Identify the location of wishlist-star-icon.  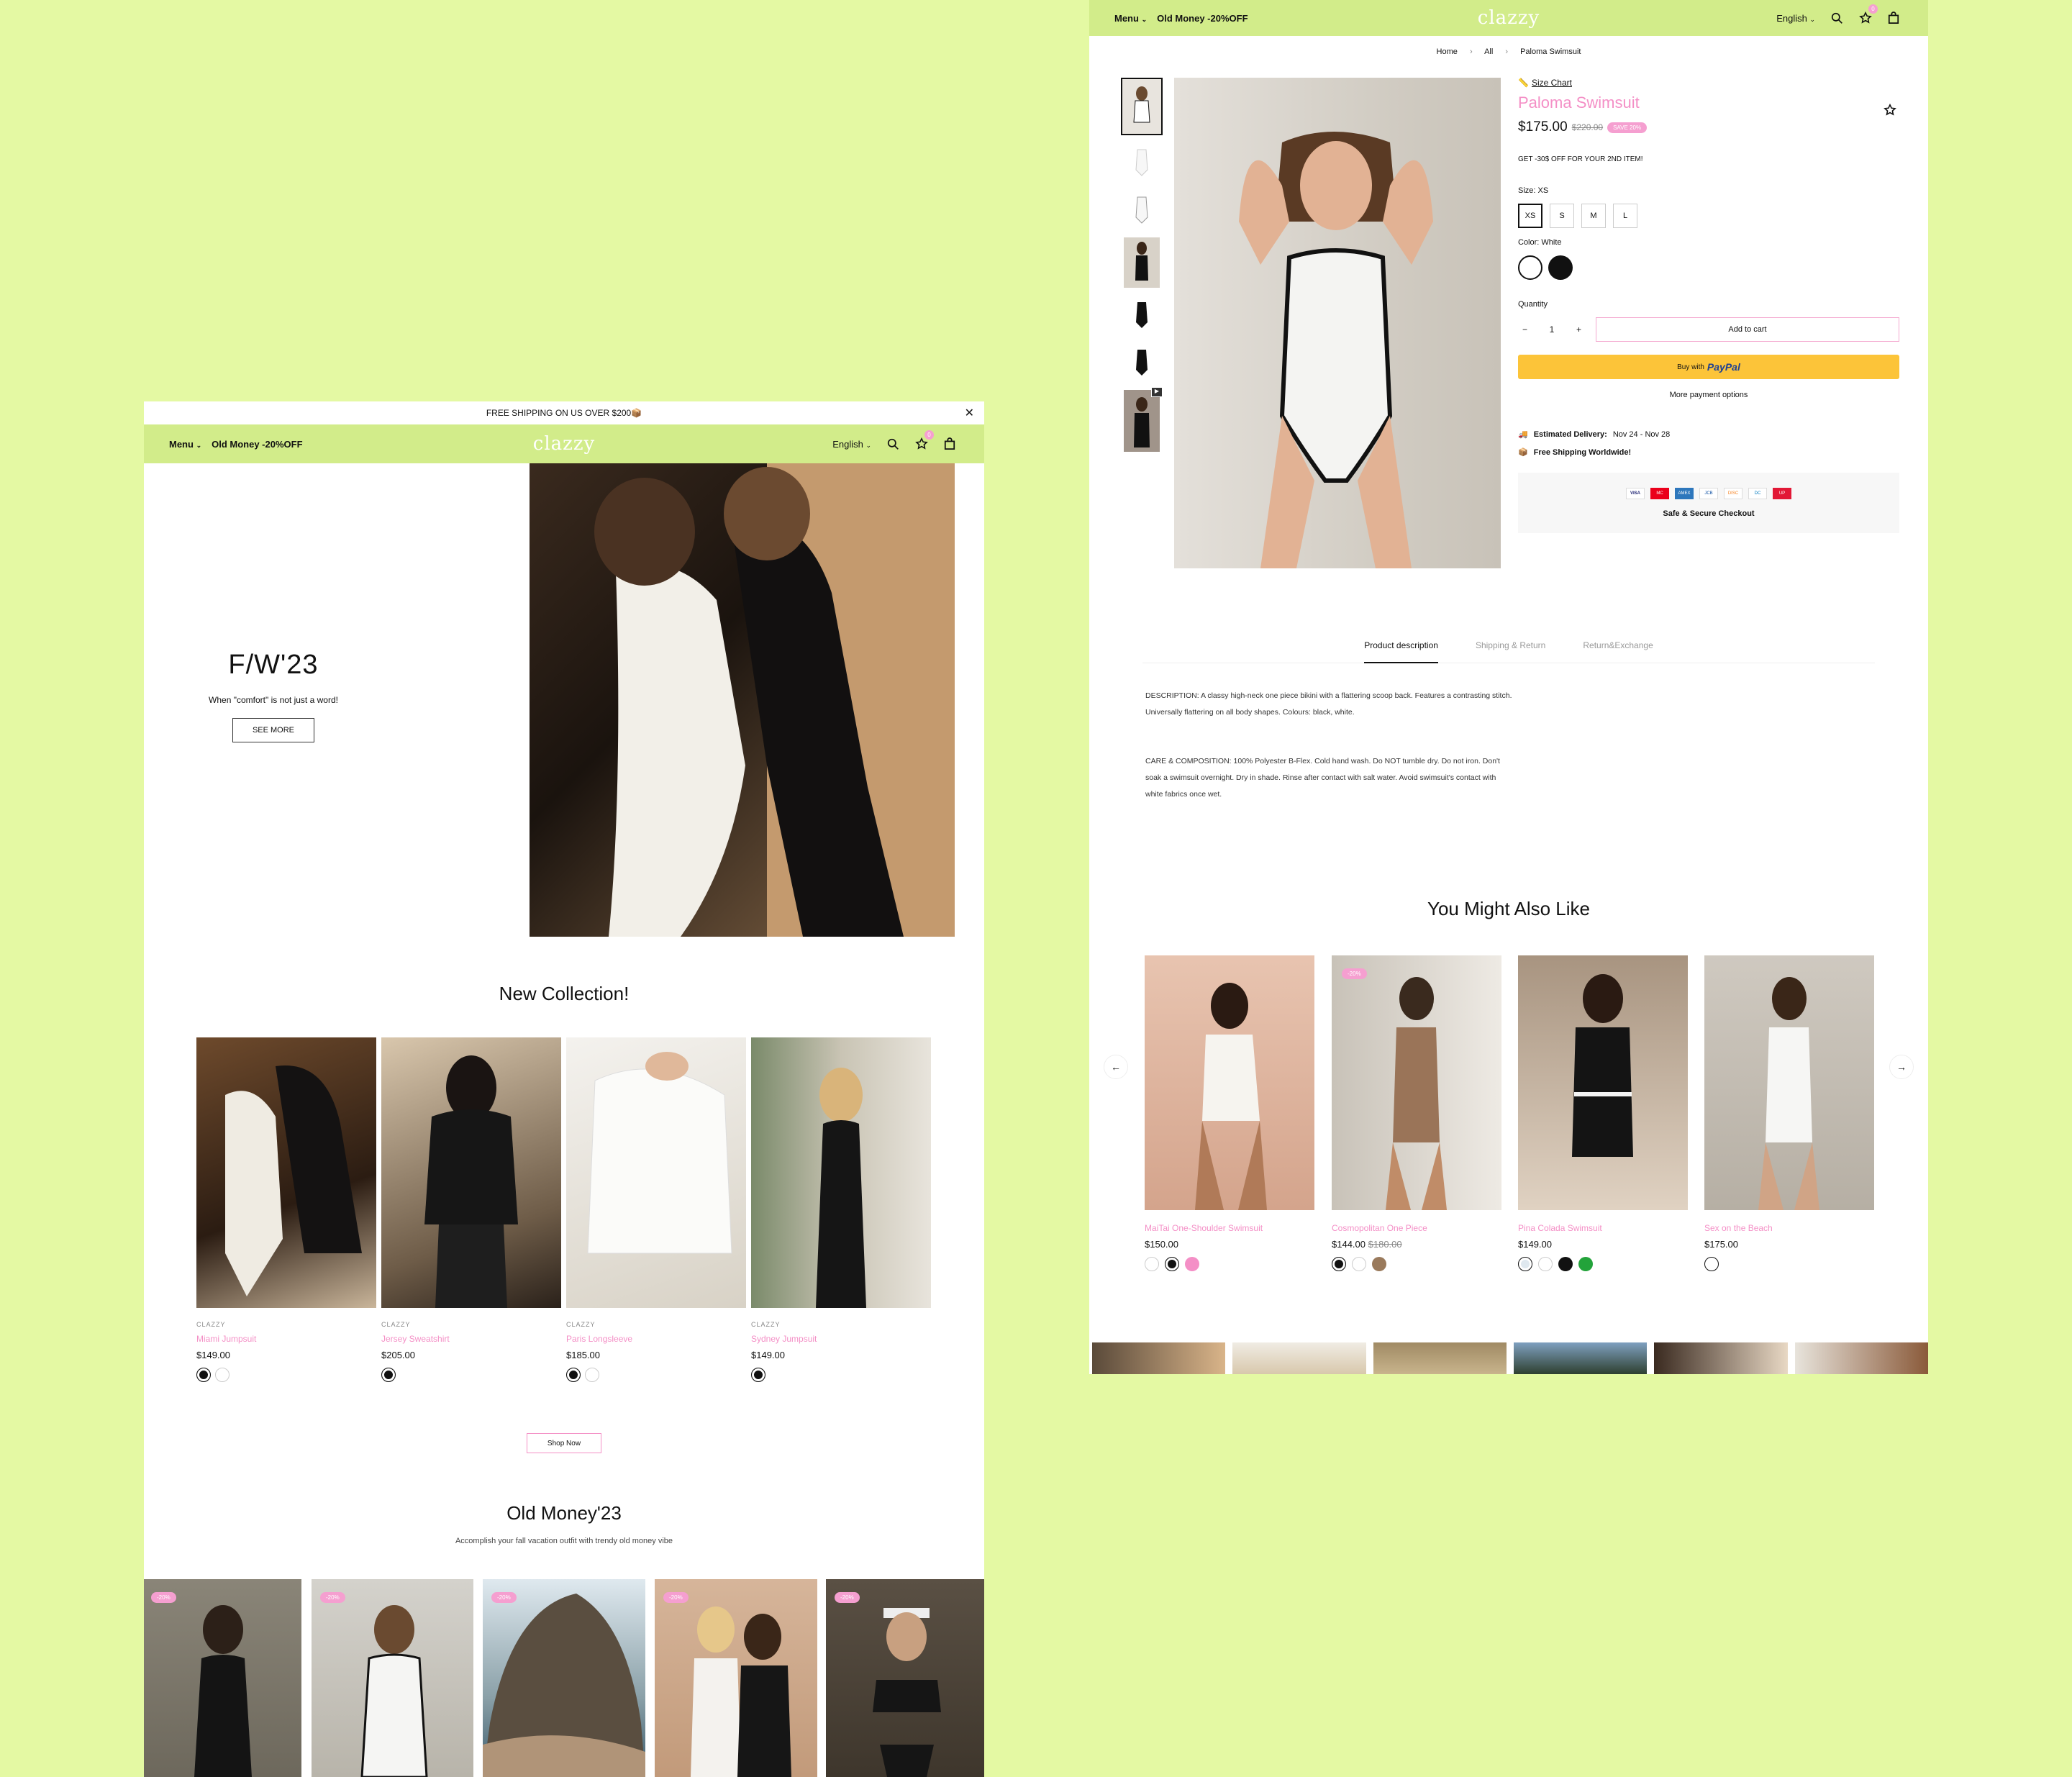
(1890, 111).